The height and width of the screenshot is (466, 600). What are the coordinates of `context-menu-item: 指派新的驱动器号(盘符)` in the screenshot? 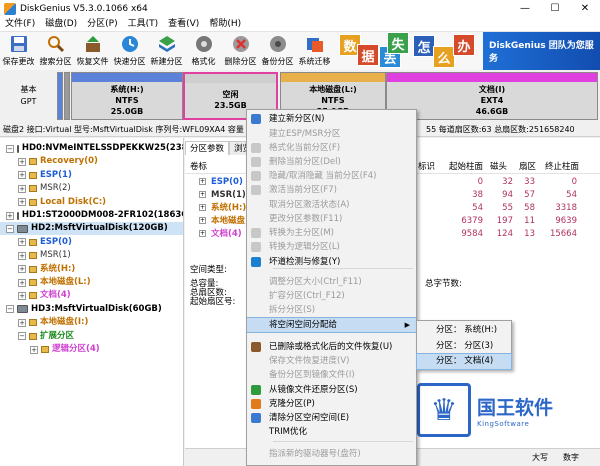 It's located at (331, 454).